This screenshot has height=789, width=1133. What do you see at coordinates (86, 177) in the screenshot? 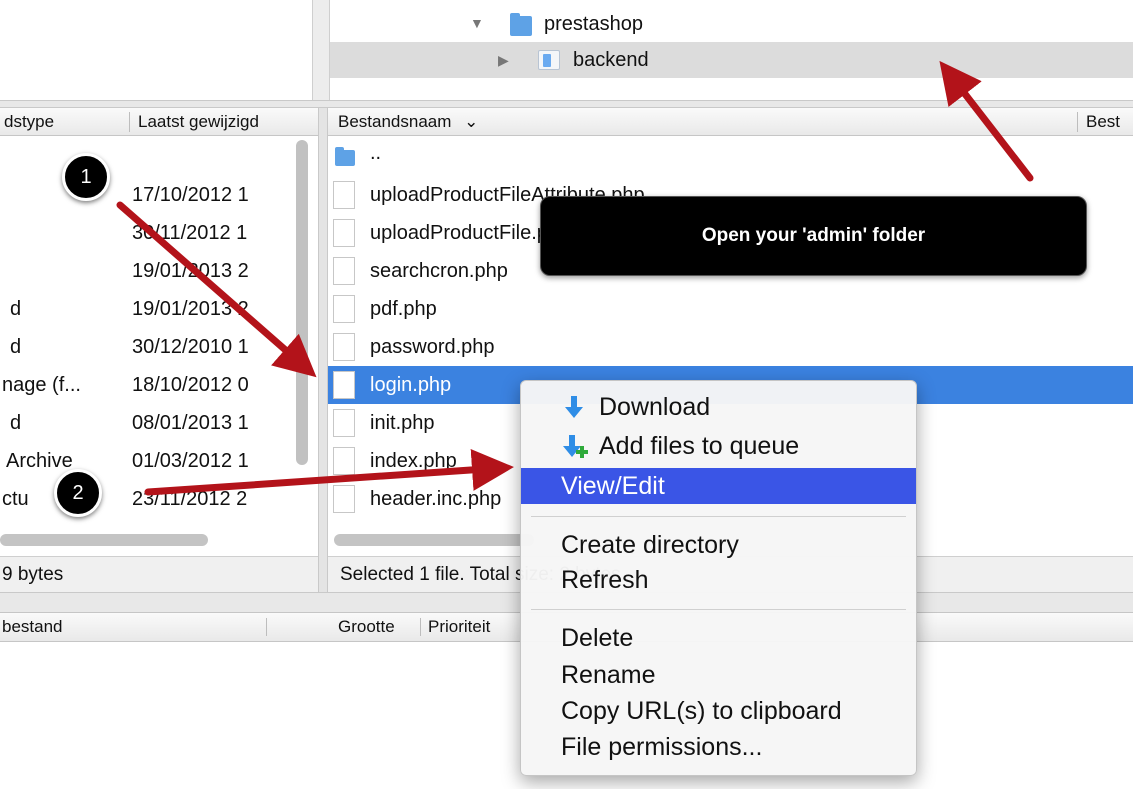
I see `callout-step-1: 1` at bounding box center [86, 177].